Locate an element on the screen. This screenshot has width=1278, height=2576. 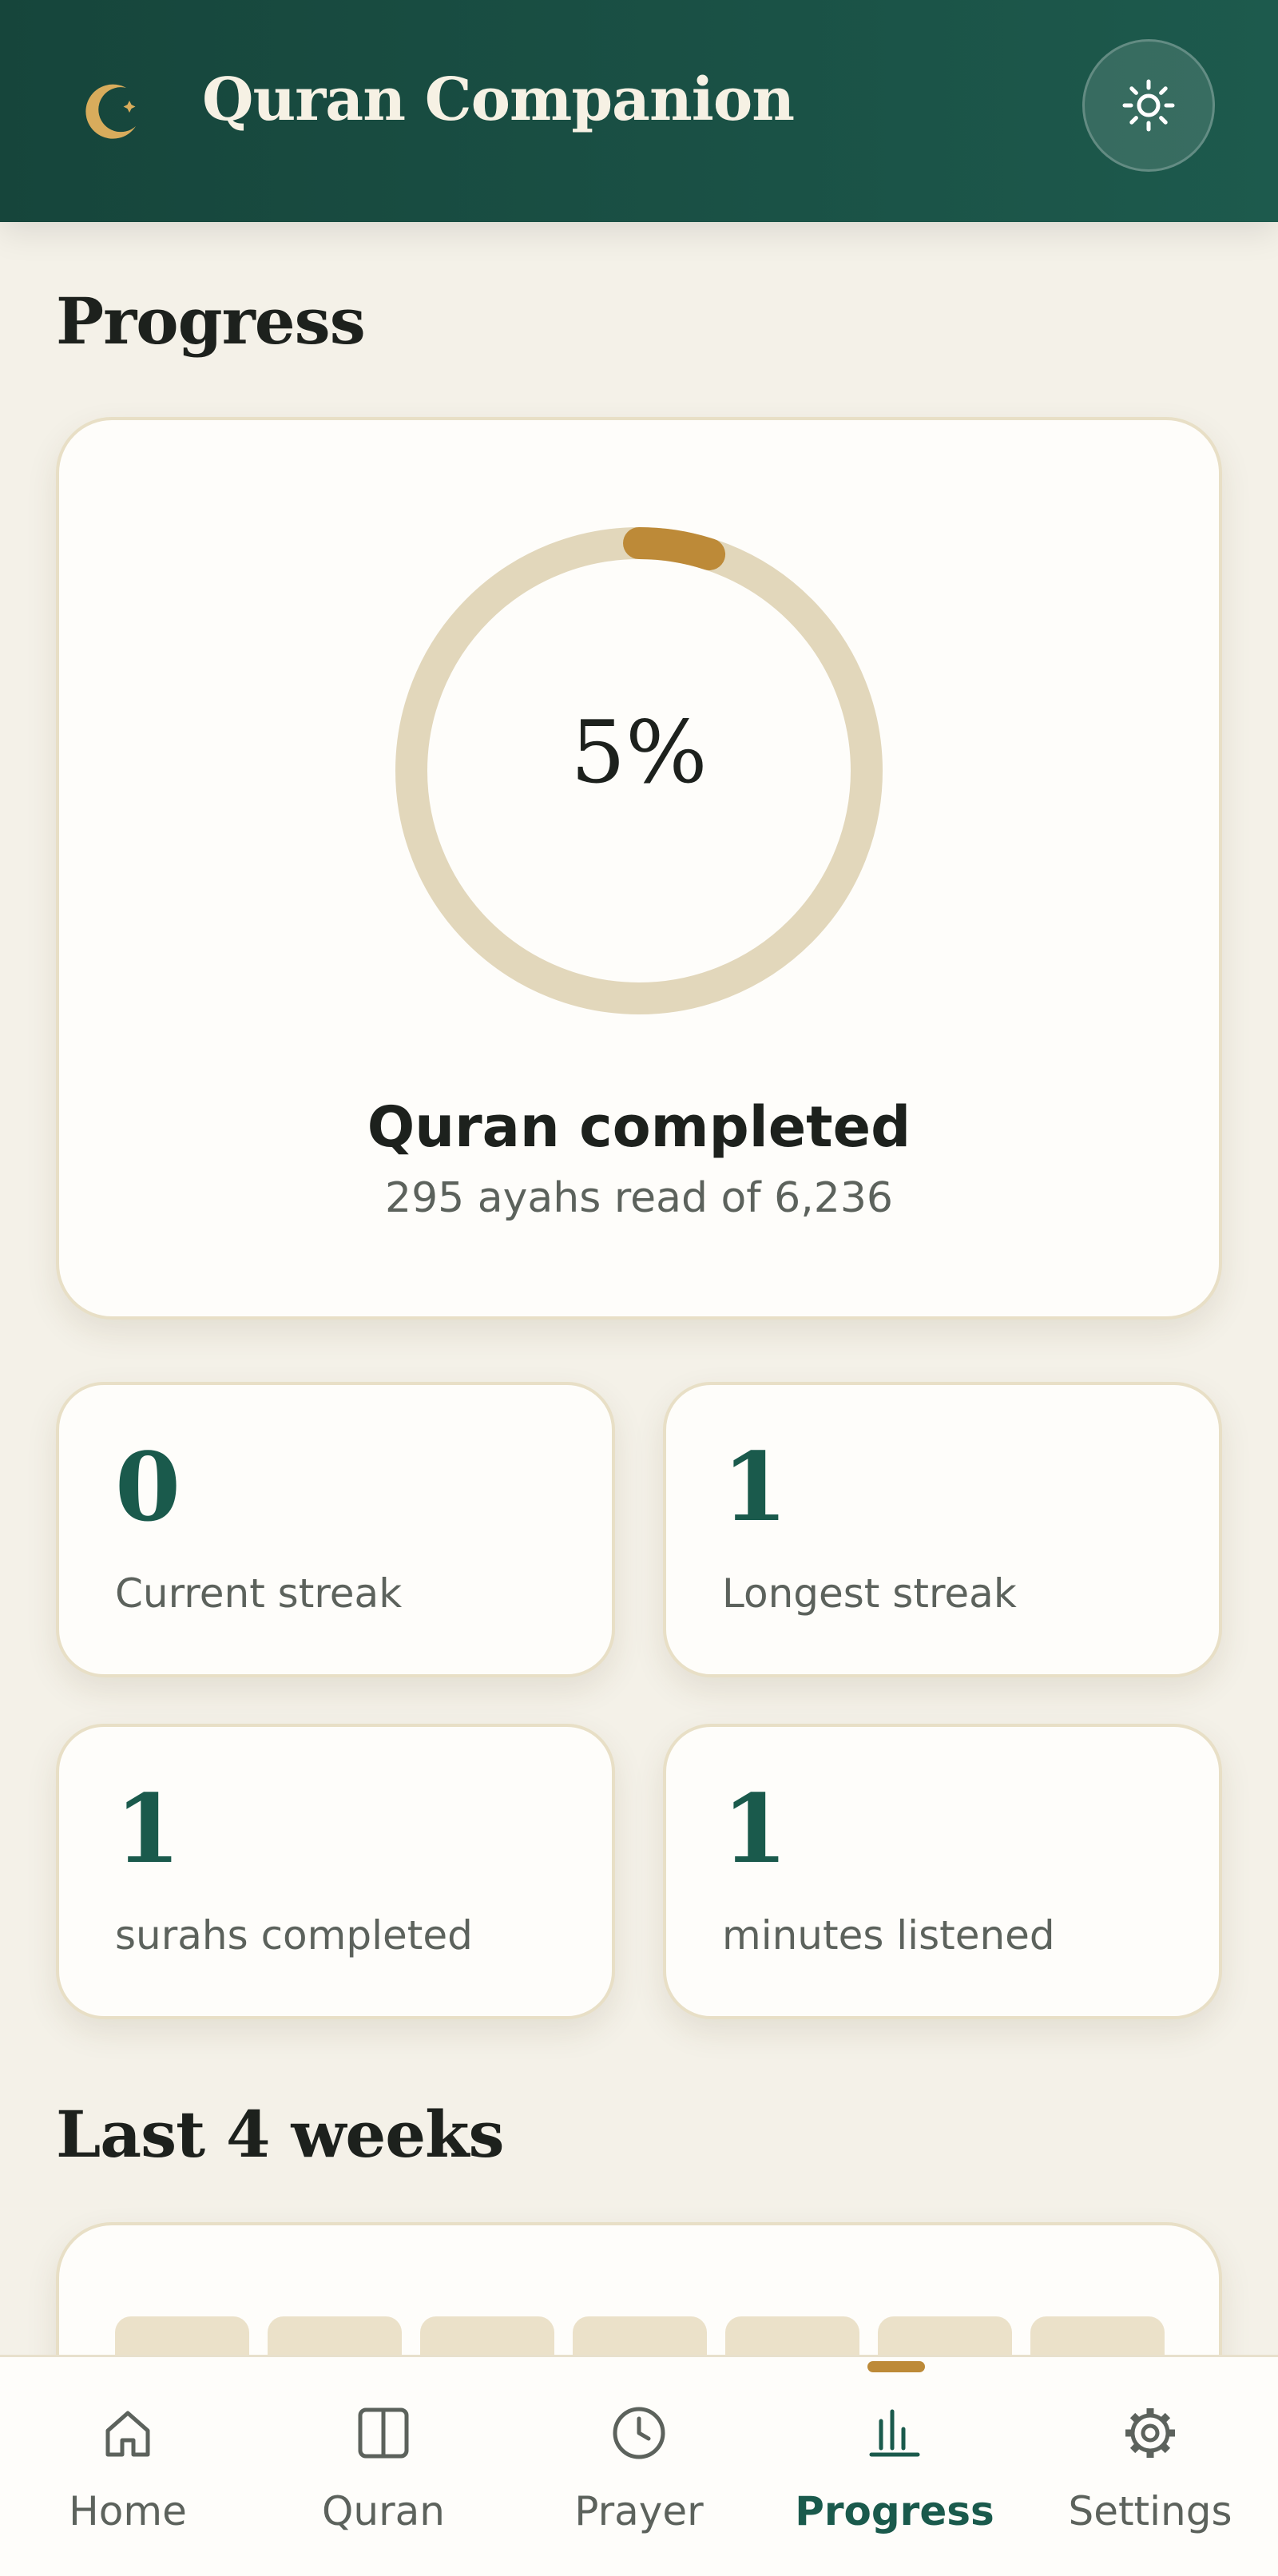
current-streak-label: Current streak is located at coordinates (259, 1593).